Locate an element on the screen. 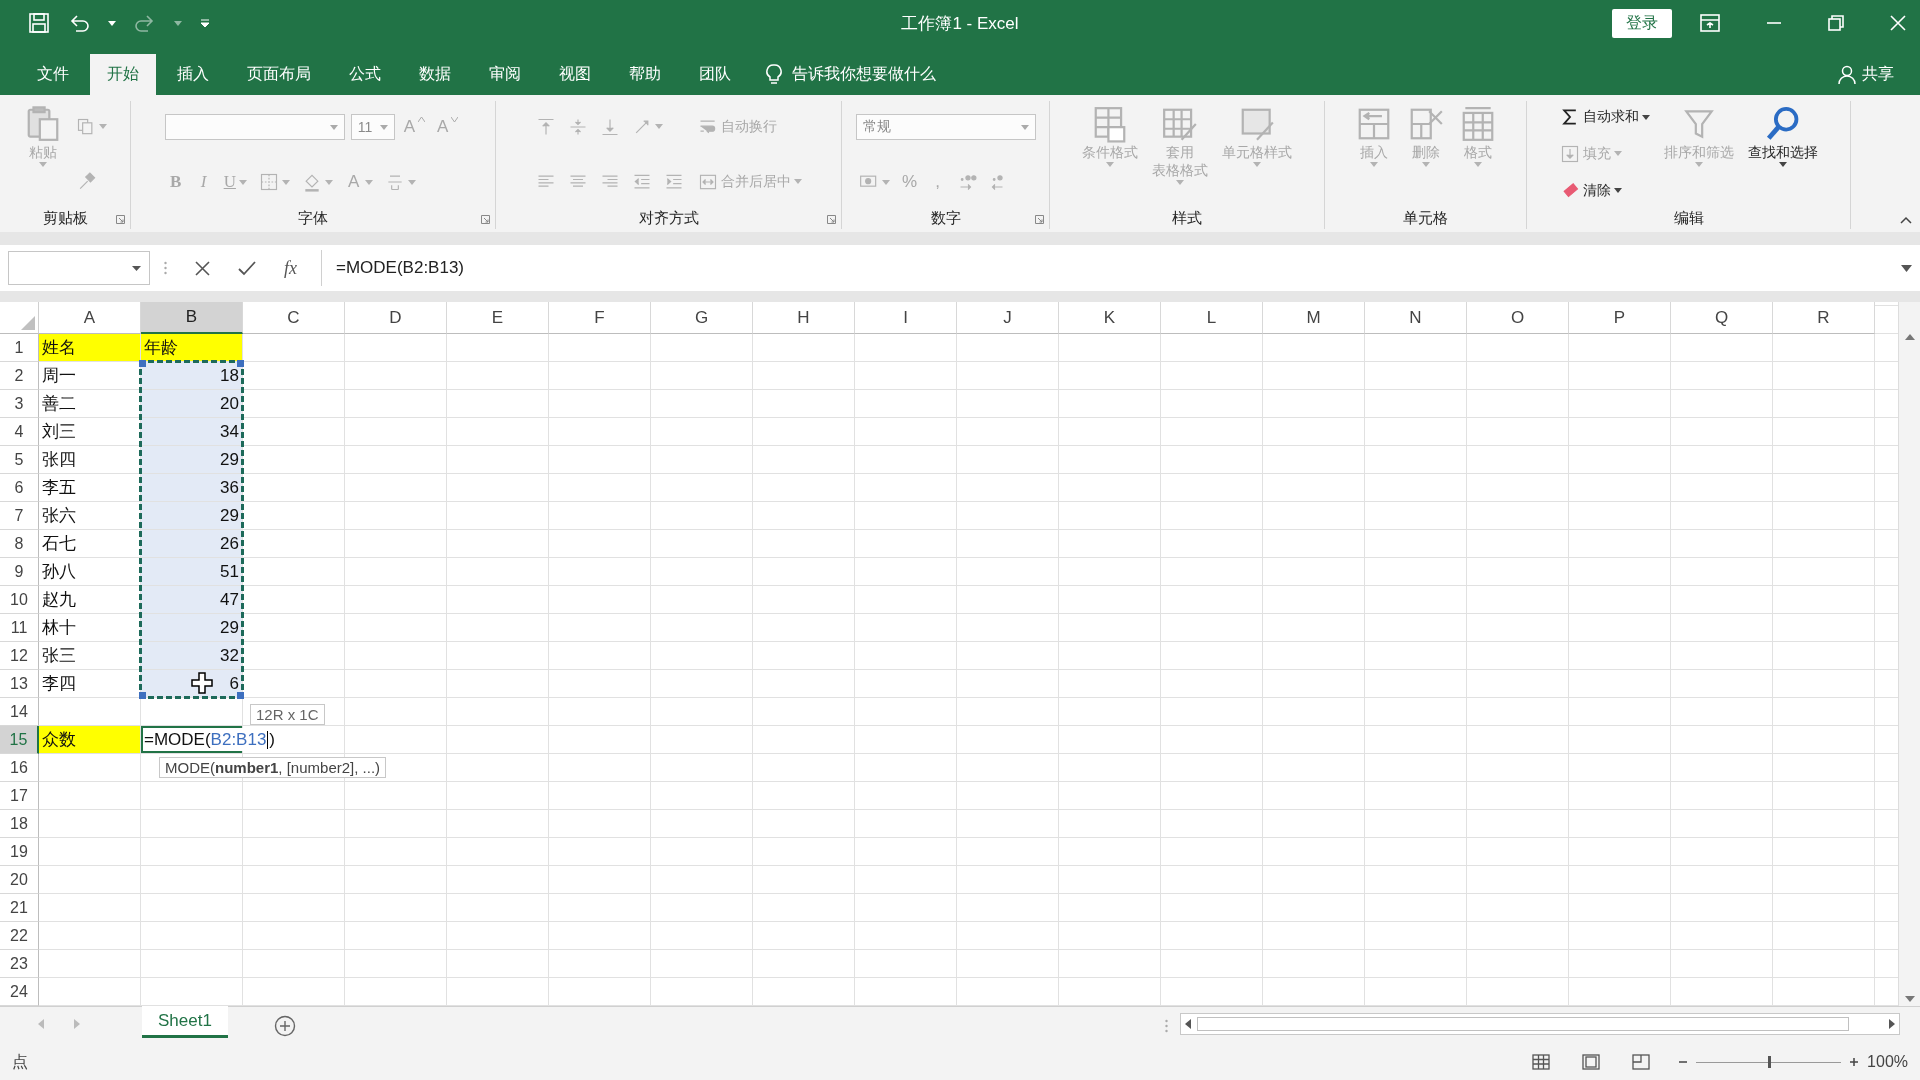 The width and height of the screenshot is (1920, 1080). column-header: O is located at coordinates (1518, 318).